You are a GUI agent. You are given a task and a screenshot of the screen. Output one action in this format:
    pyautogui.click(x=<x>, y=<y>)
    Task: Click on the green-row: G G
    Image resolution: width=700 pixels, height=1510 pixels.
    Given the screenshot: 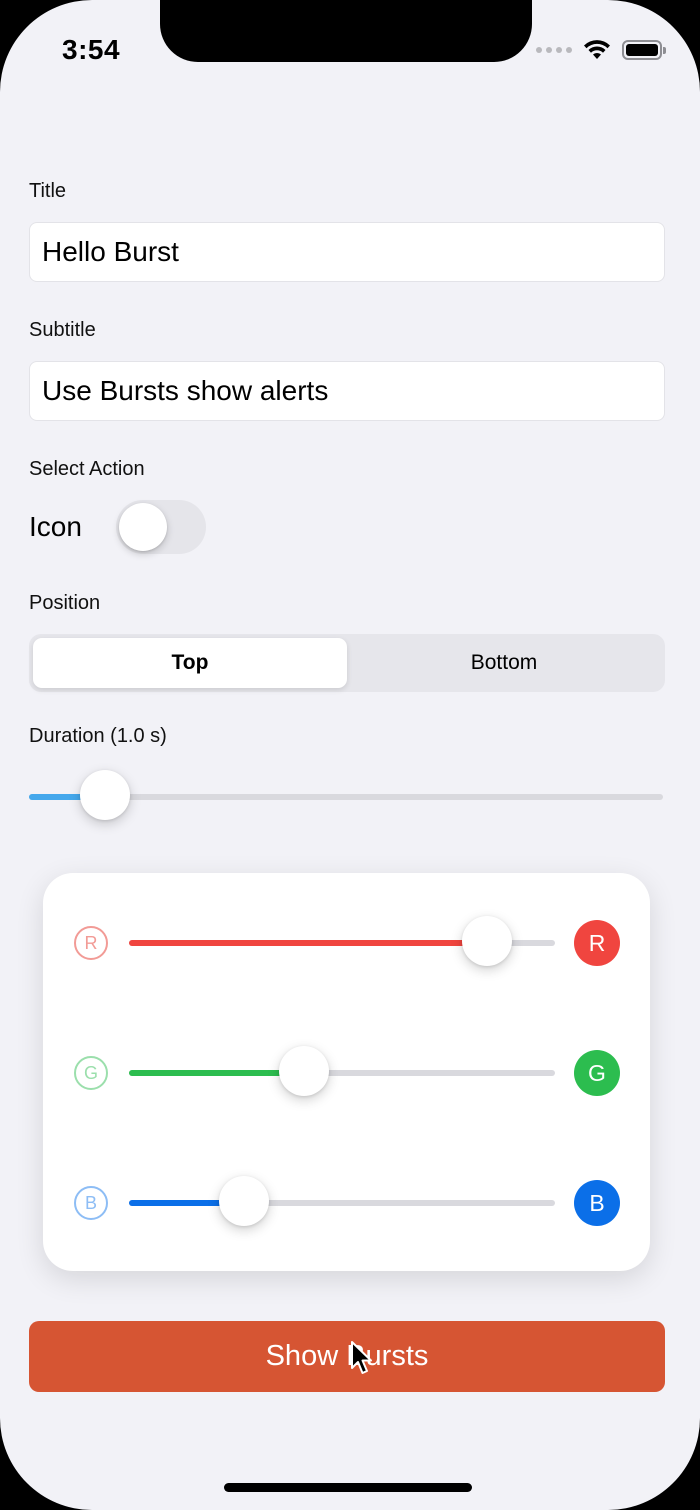 What is the action you would take?
    pyautogui.click(x=346, y=1073)
    